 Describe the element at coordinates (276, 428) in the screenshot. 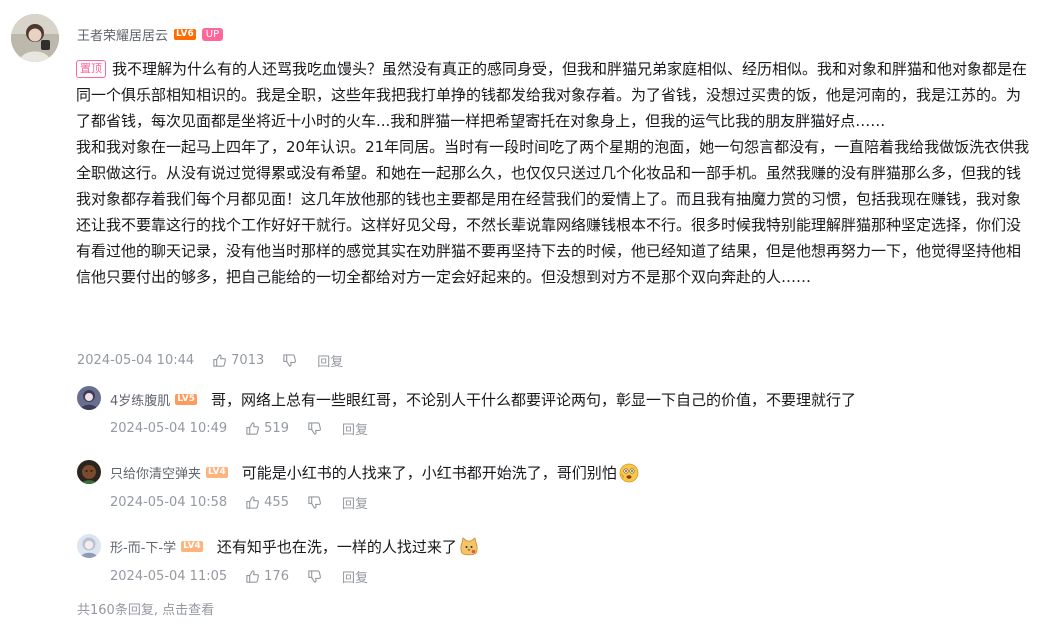

I see `like-count: 519` at that location.